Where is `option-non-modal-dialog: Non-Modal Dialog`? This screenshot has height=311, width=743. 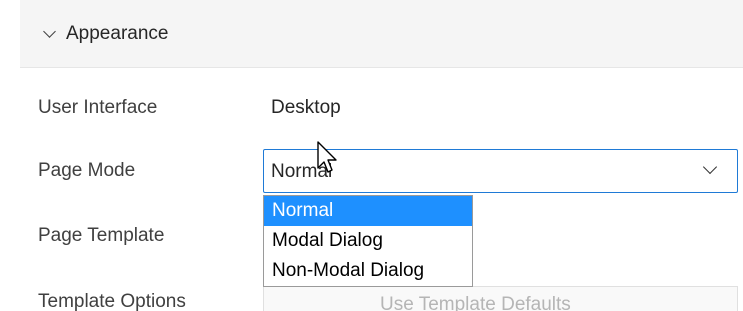 option-non-modal-dialog: Non-Modal Dialog is located at coordinates (368, 271).